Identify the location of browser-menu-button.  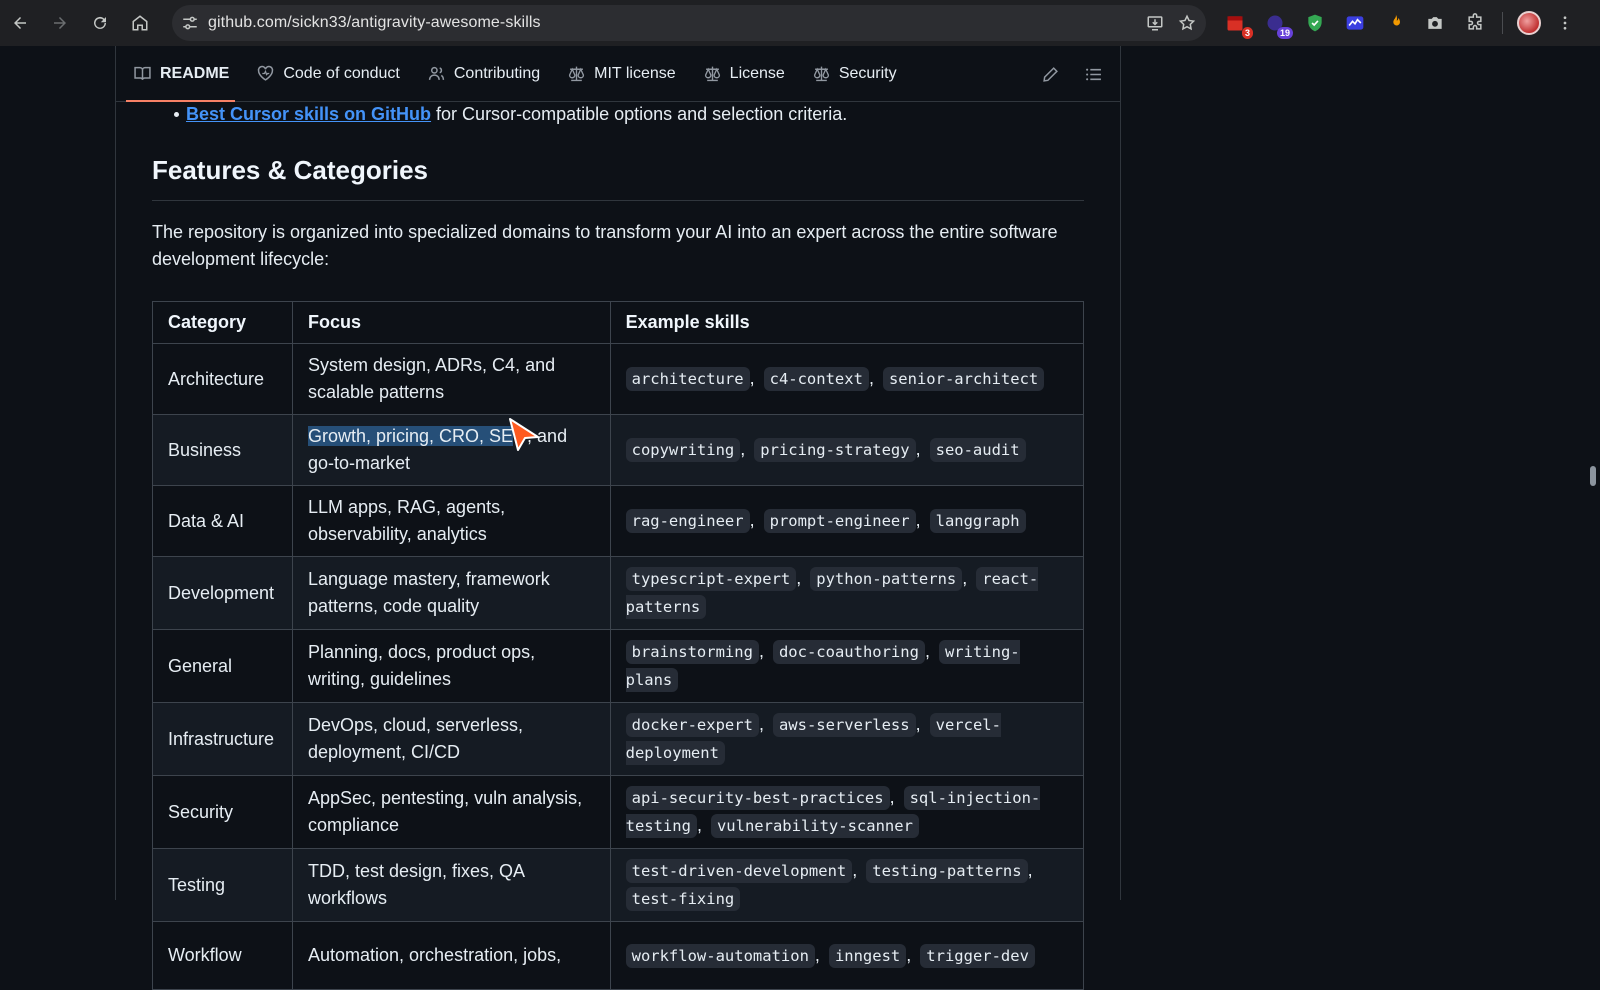
(1565, 23).